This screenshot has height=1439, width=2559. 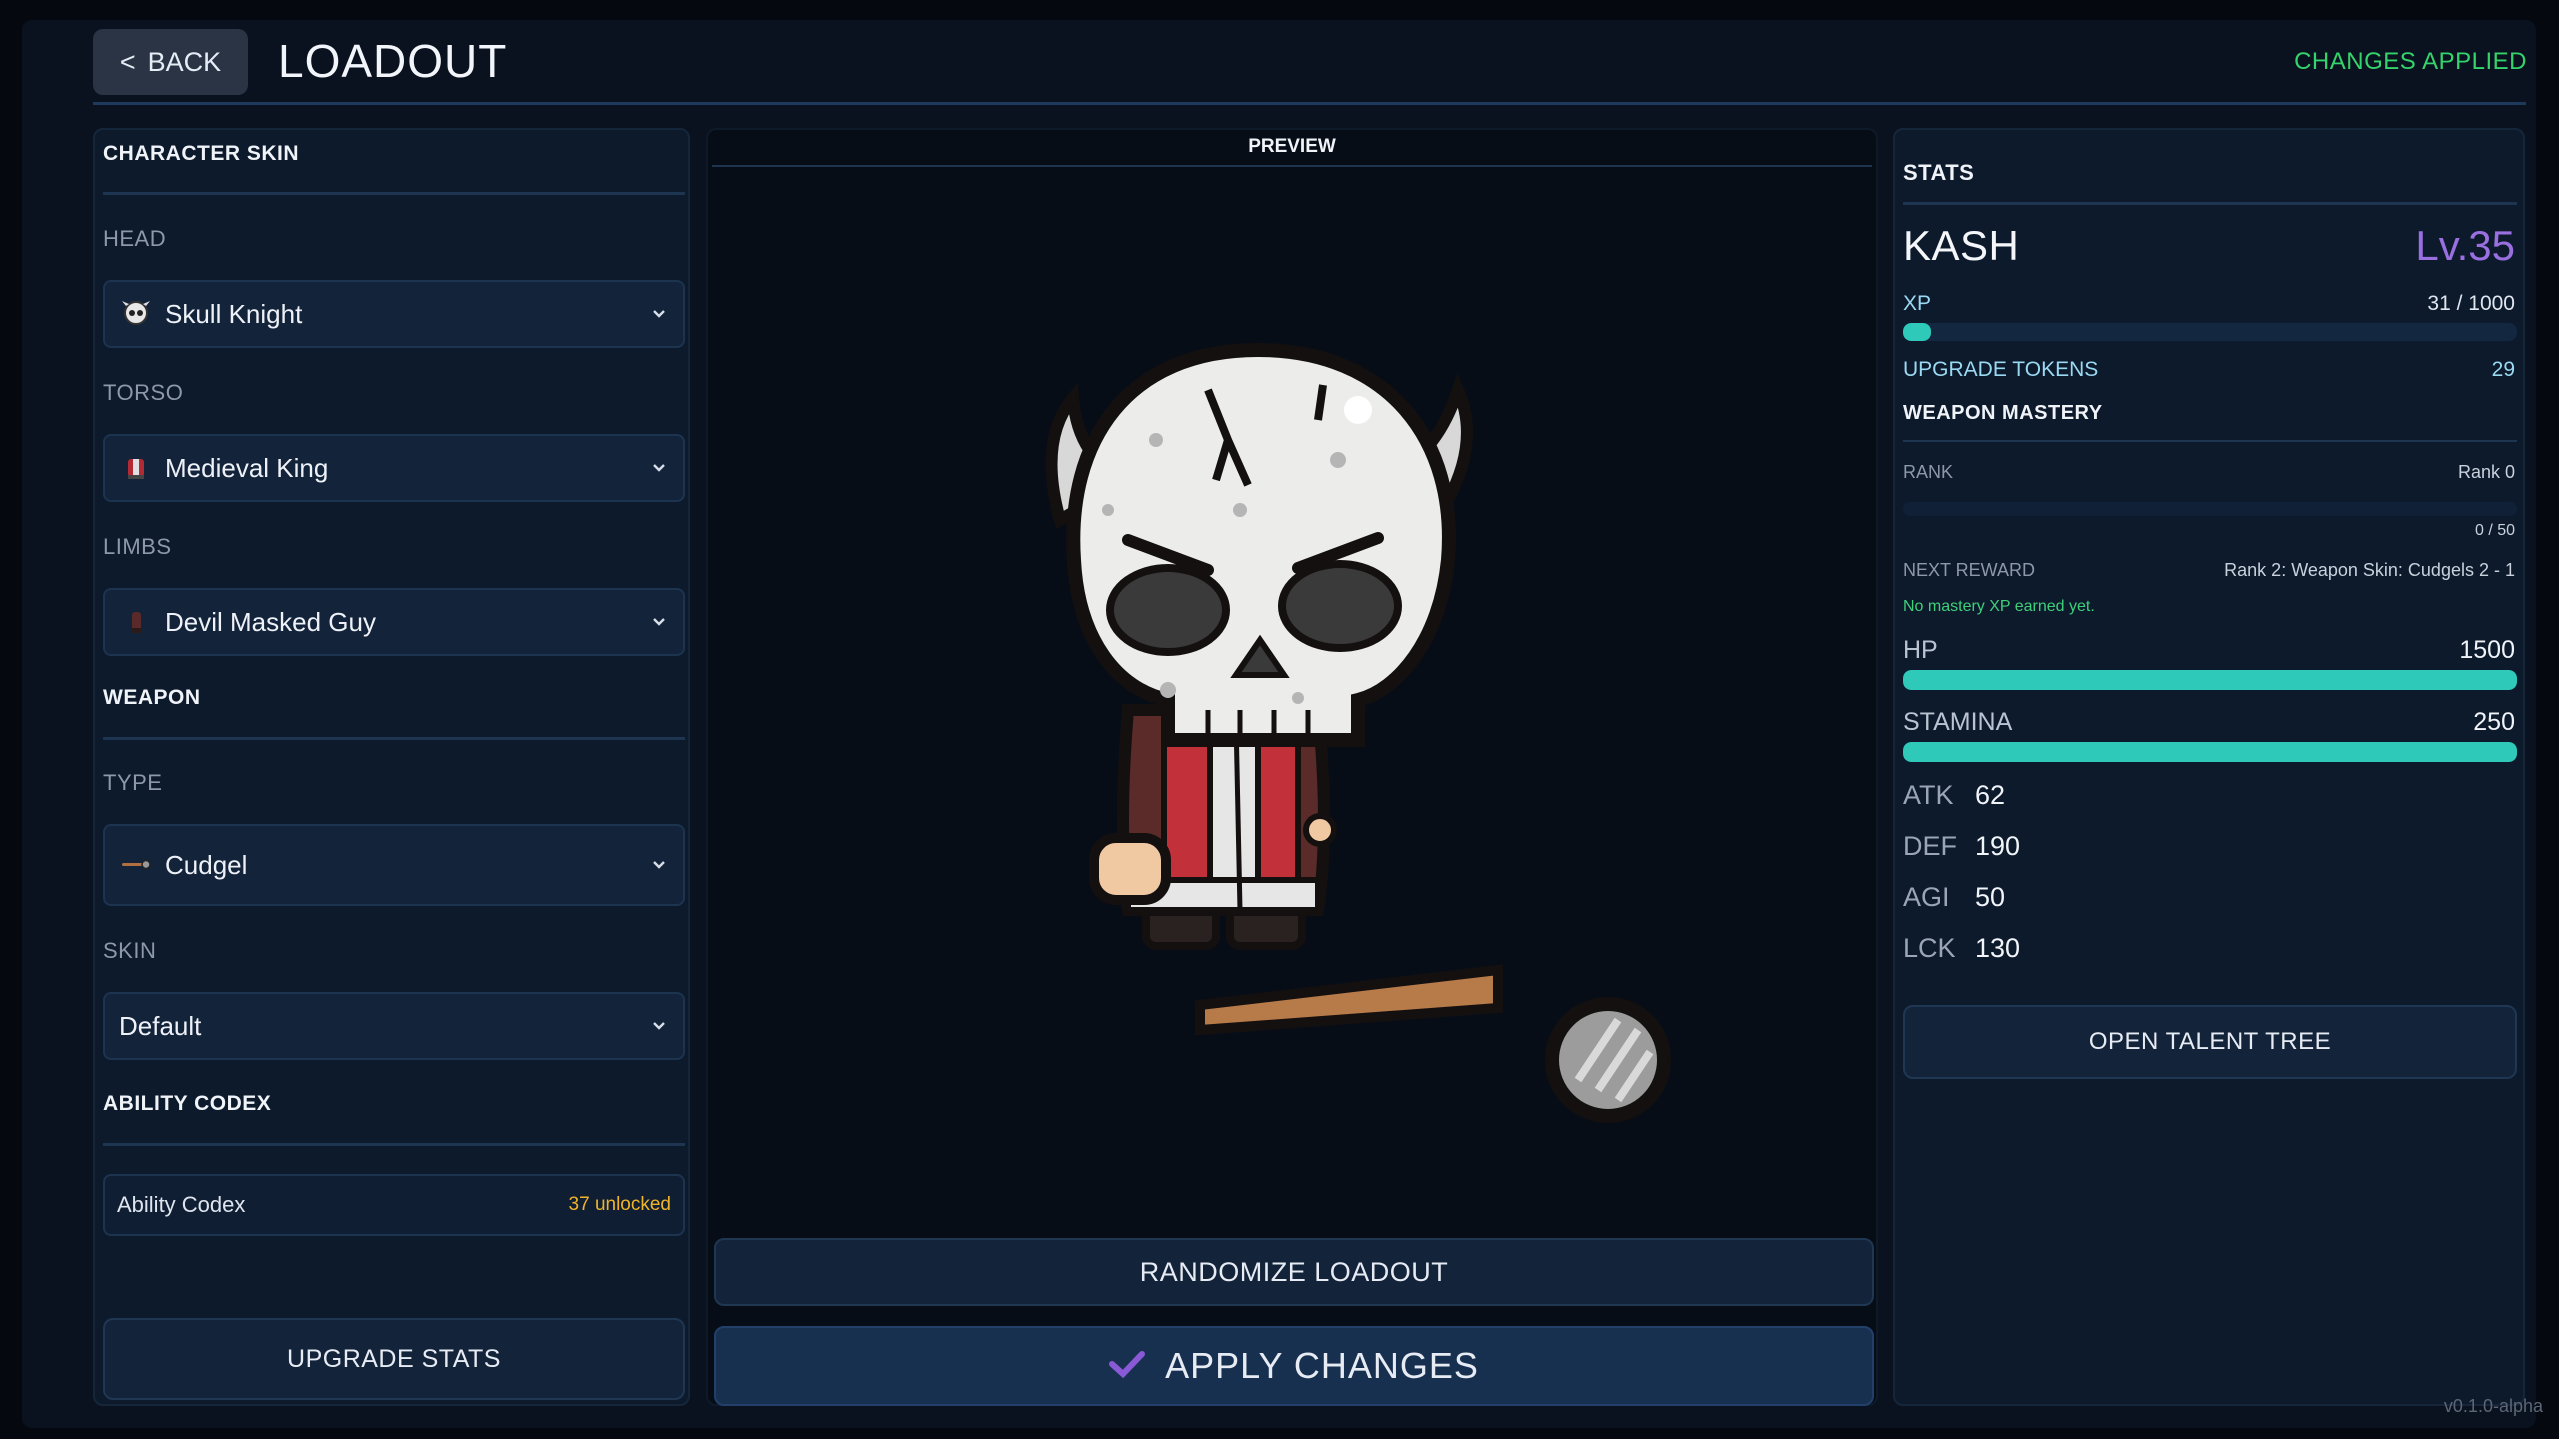 I want to click on apply-changes-button: APPLY CHANGES, so click(x=1294, y=1366).